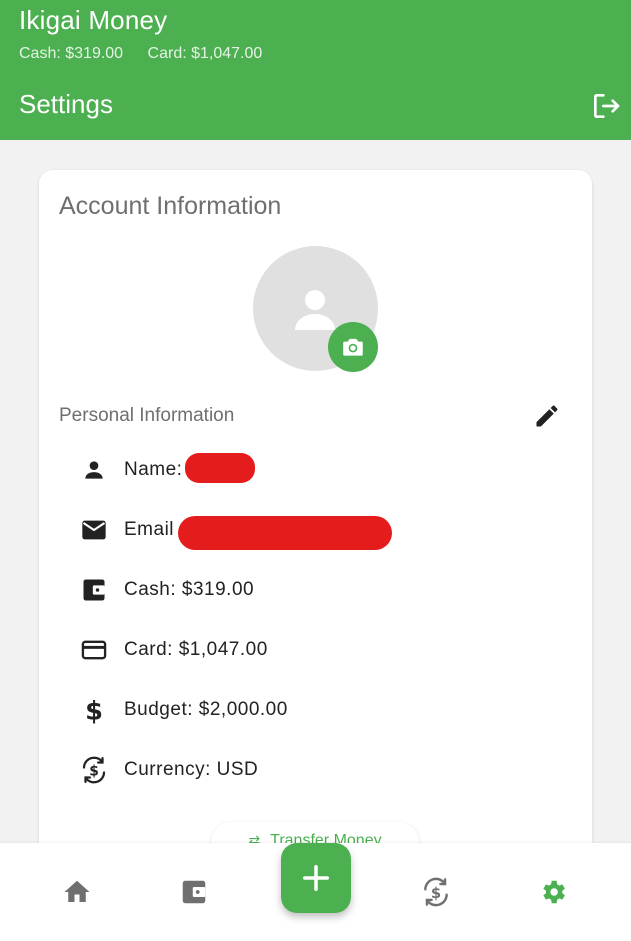 The image size is (631, 941). What do you see at coordinates (285, 533) in the screenshot?
I see `redacted-email` at bounding box center [285, 533].